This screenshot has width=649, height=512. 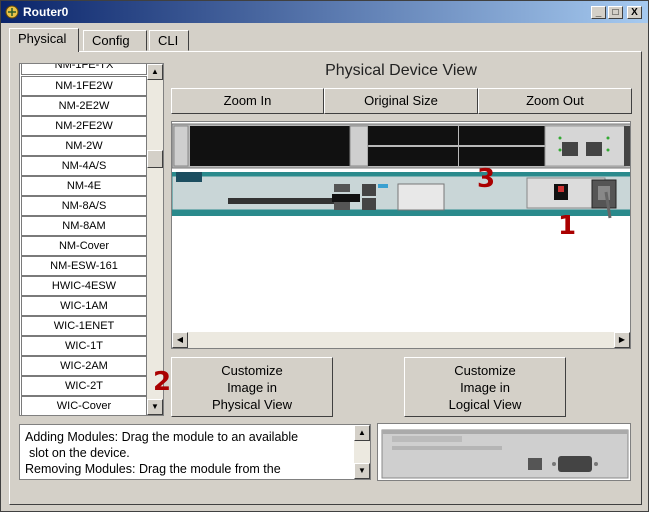 I want to click on list-item: WIC-1ENET, so click(x=84, y=326).